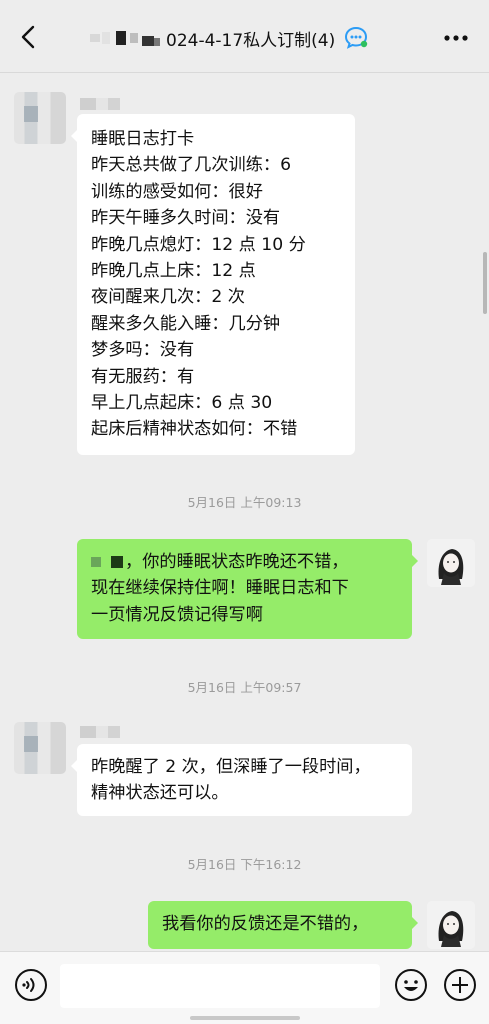 The height and width of the screenshot is (1024, 489). What do you see at coordinates (251, 40) in the screenshot?
I see `chat-title-text: 024-4-17私人订制(4)` at bounding box center [251, 40].